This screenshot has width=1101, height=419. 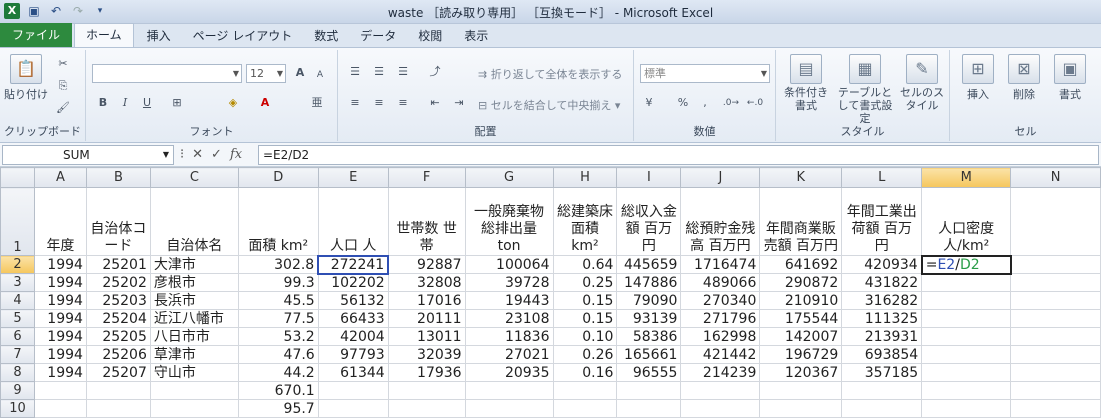 What do you see at coordinates (509, 177) in the screenshot?
I see `column-header-g: G` at bounding box center [509, 177].